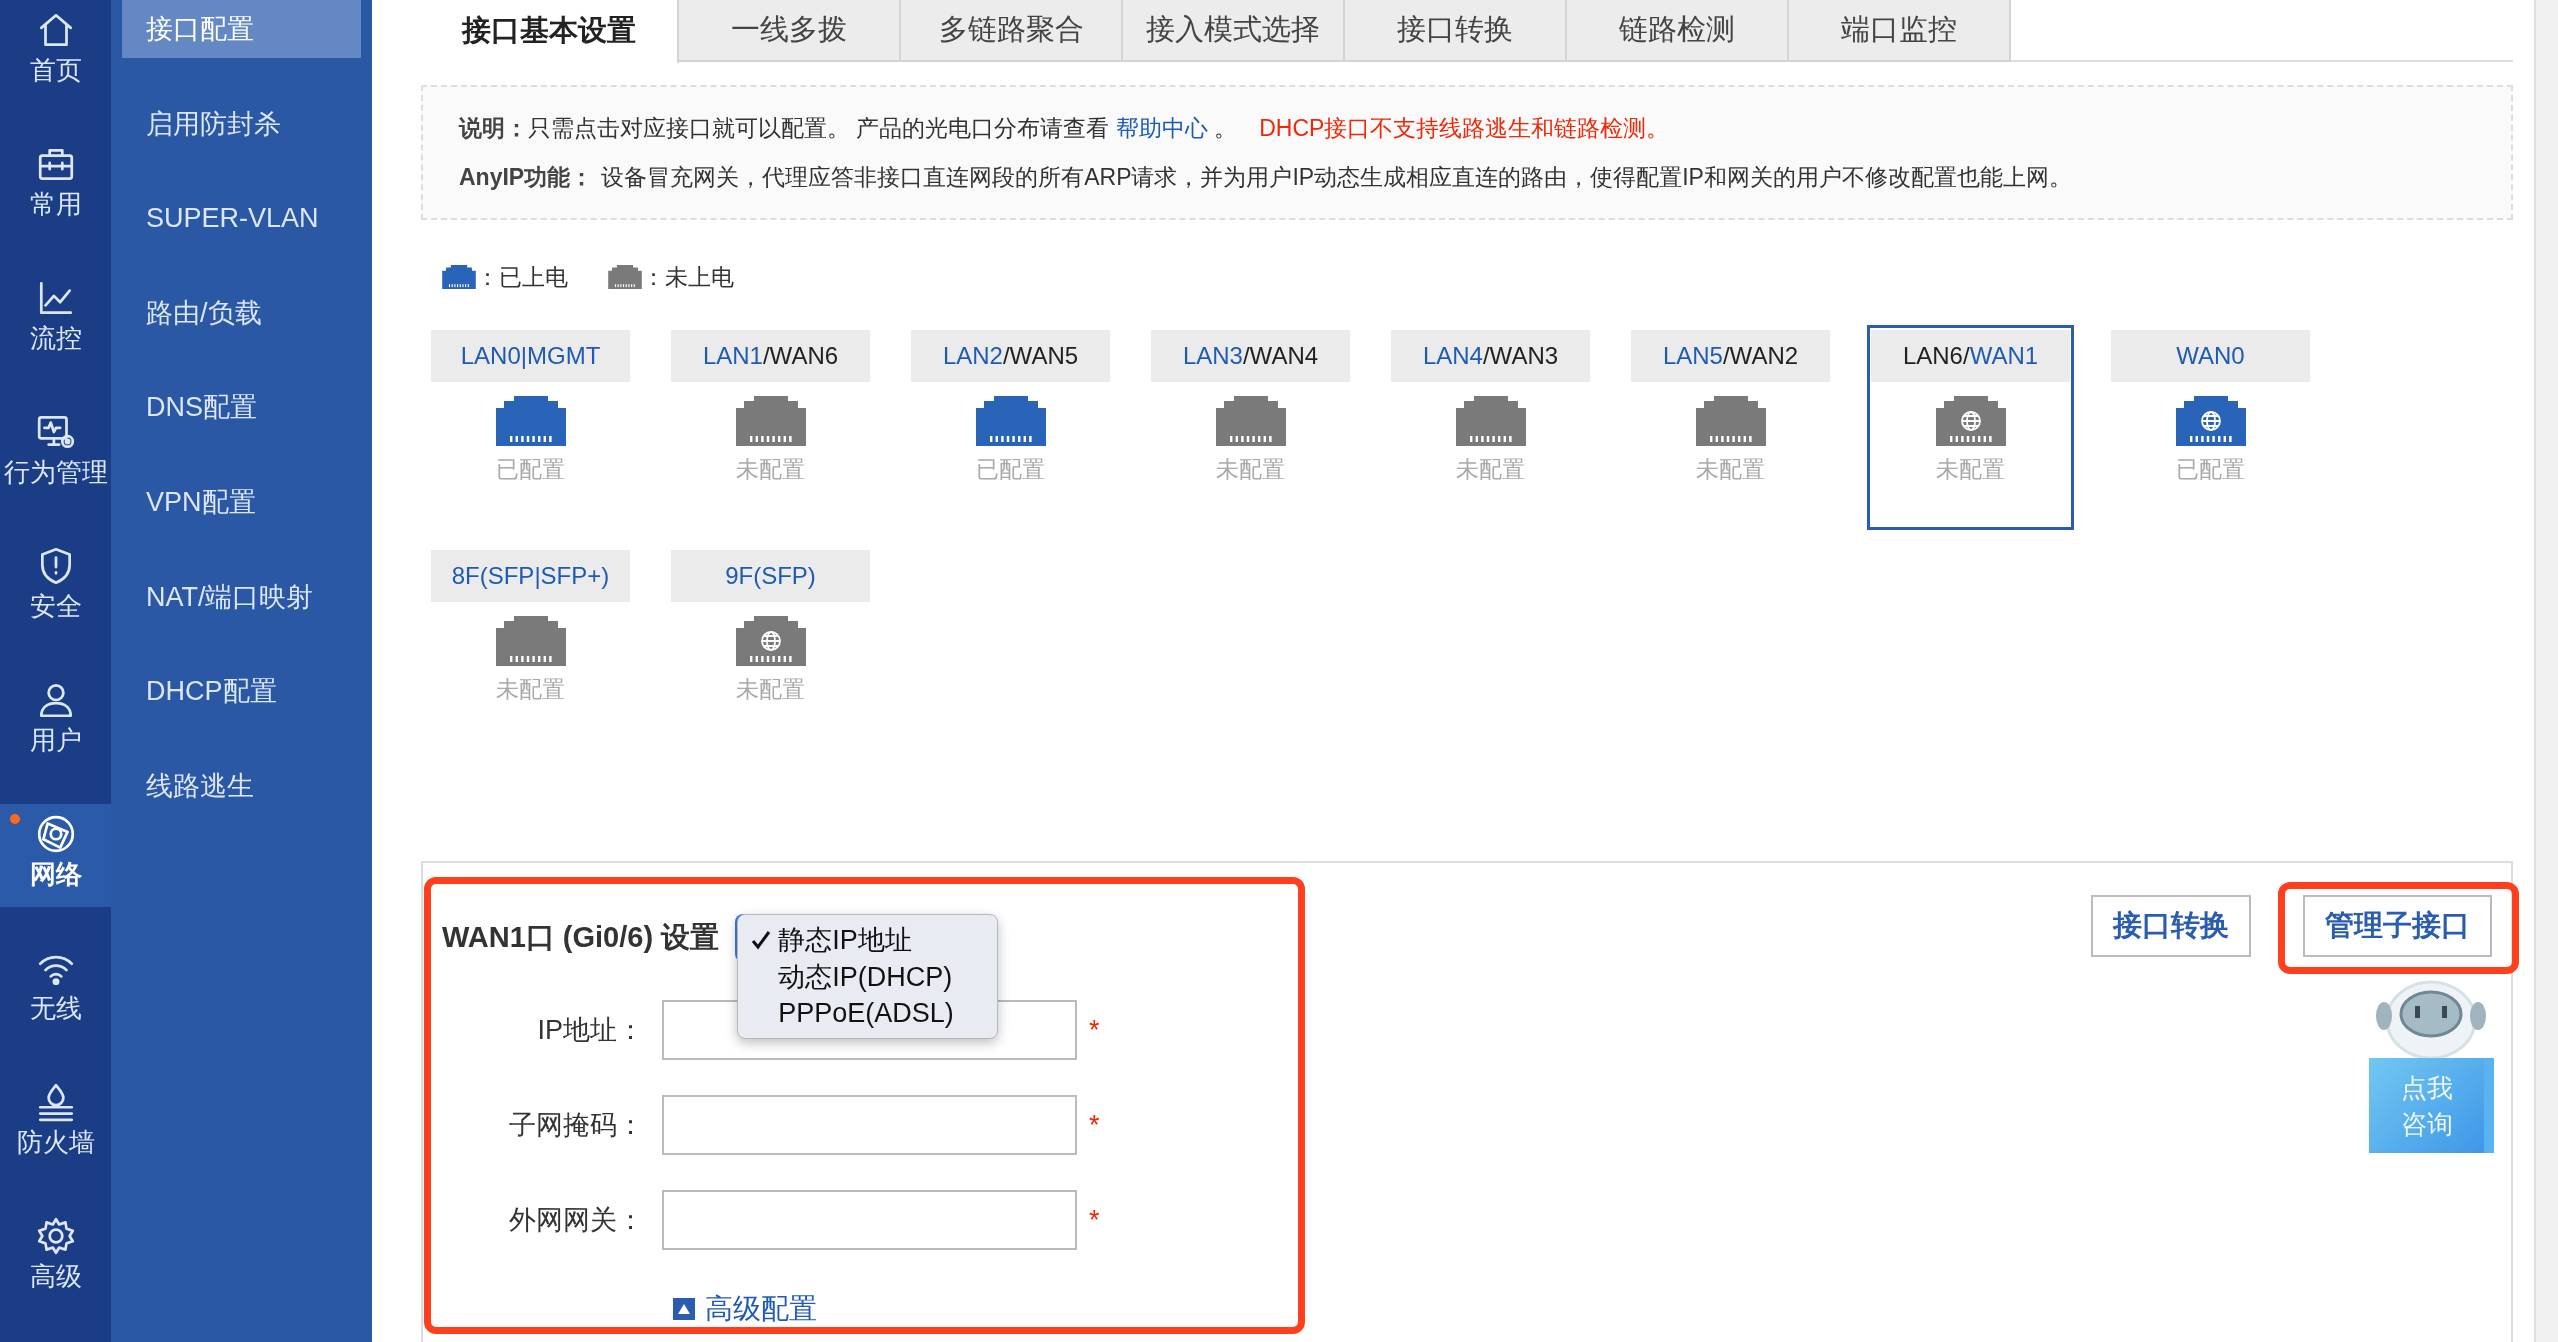 This screenshot has height=1342, width=2558. I want to click on tab: 一线多拨, so click(790, 31).